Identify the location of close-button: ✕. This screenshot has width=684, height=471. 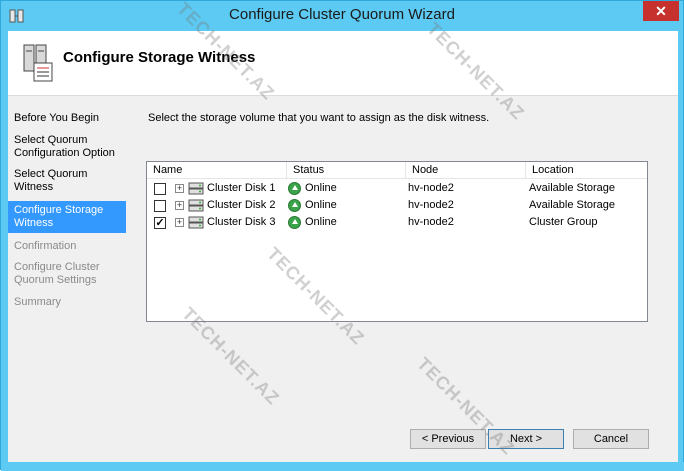
(661, 11).